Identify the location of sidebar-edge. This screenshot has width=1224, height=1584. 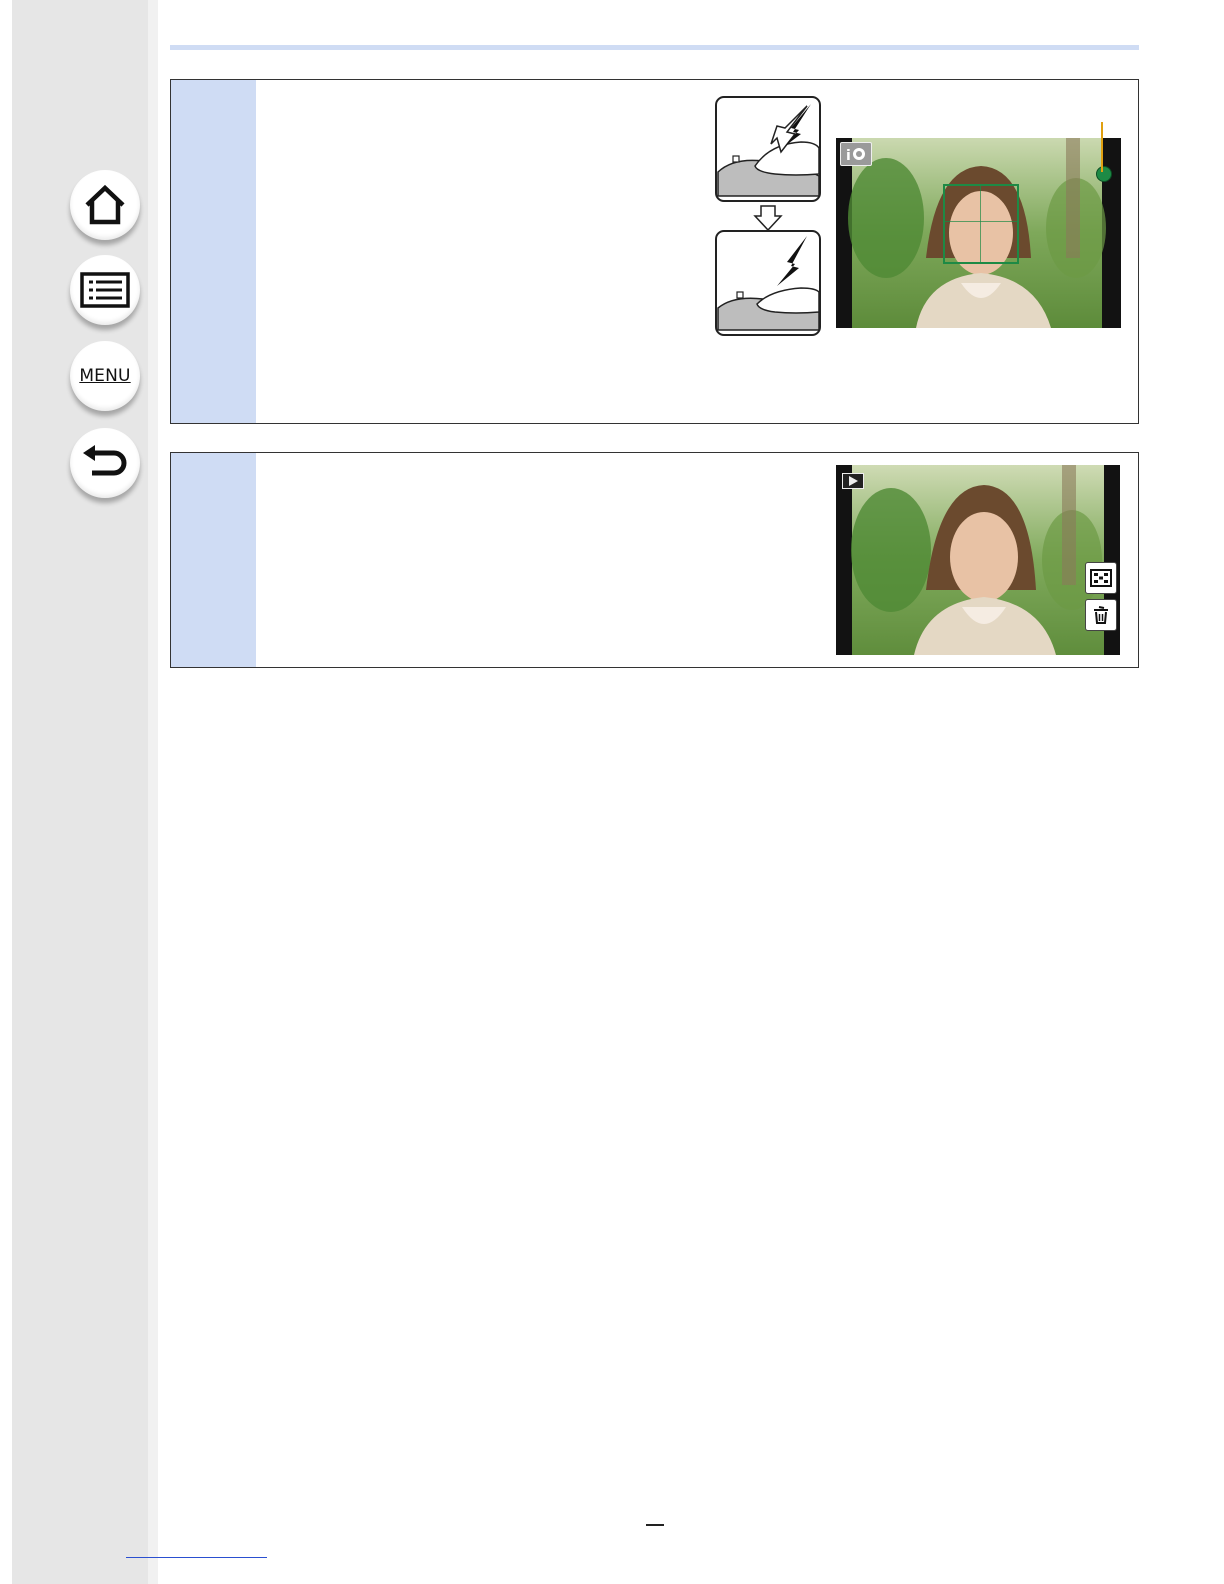
(153, 792).